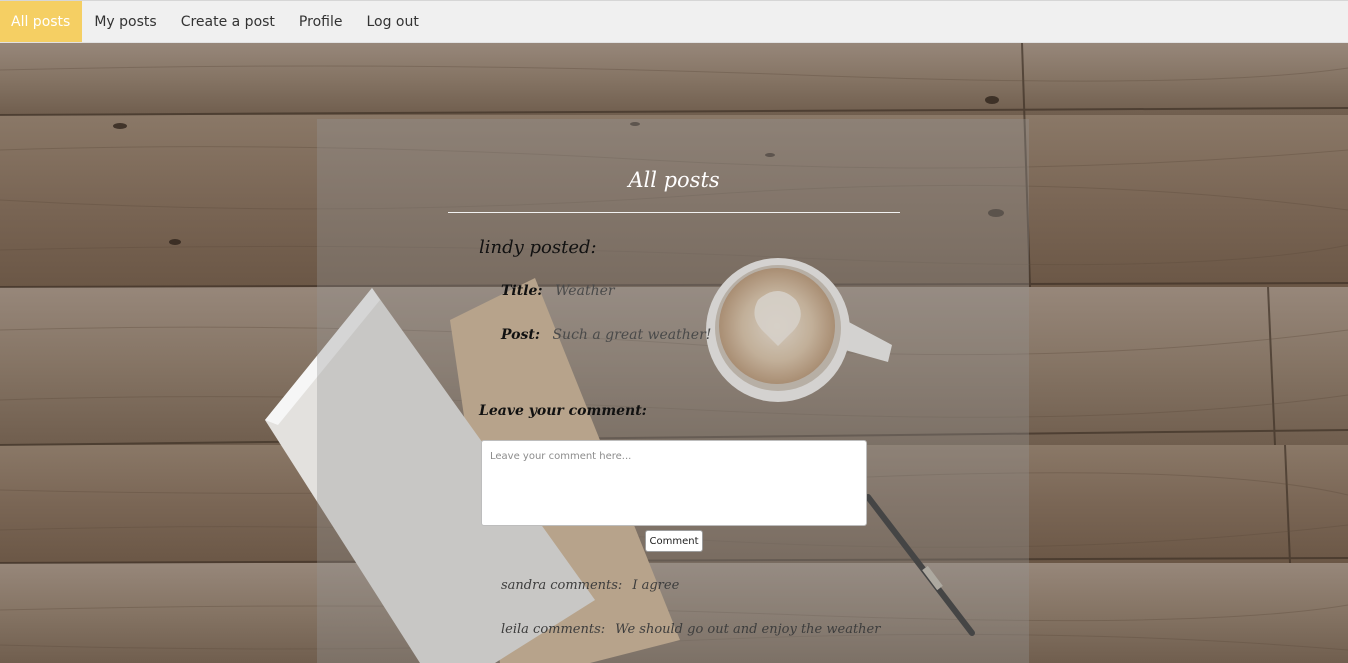 This screenshot has height=663, width=1348. What do you see at coordinates (563, 411) in the screenshot?
I see `comment-heading: Leave your comment:` at bounding box center [563, 411].